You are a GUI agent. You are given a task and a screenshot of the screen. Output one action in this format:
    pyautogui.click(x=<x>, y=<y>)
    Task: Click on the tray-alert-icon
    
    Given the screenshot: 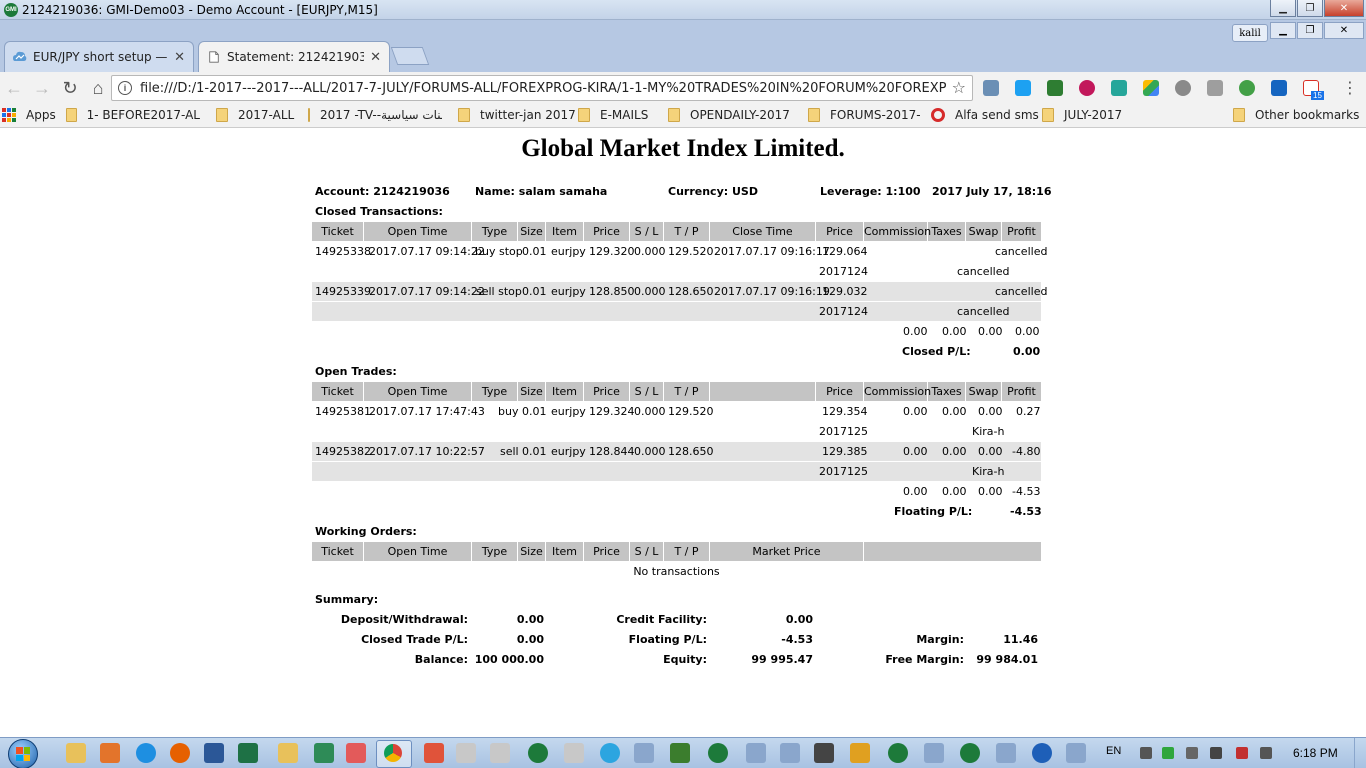 What is the action you would take?
    pyautogui.click(x=1242, y=753)
    